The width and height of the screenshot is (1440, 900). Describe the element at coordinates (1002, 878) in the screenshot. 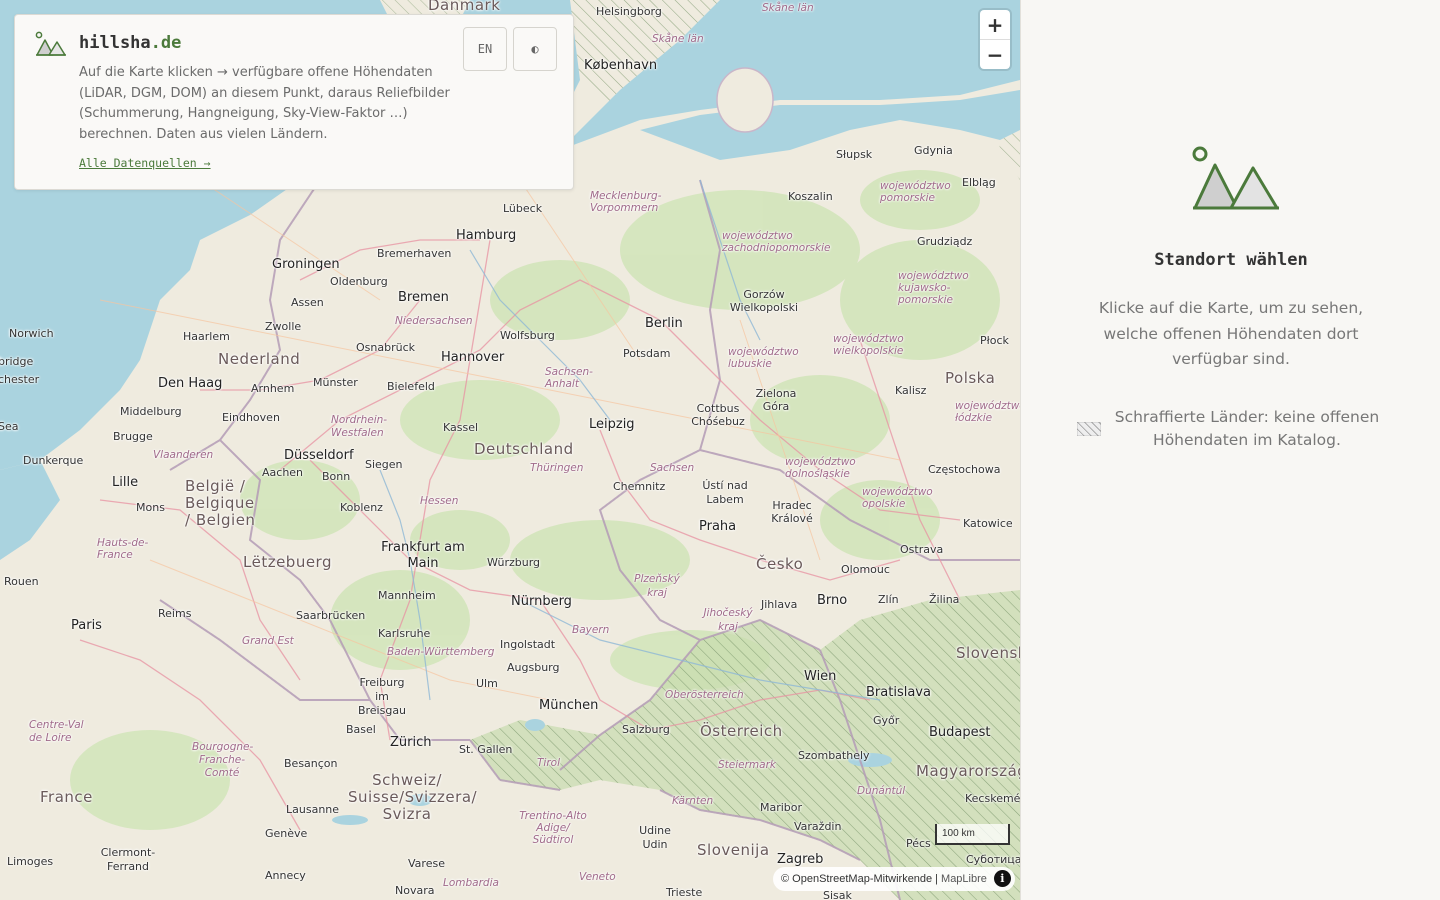

I see `attribution-info-icon: i` at that location.